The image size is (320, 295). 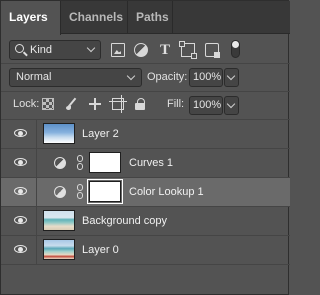 I want to click on smart-object-filter-icon, so click(x=212, y=50).